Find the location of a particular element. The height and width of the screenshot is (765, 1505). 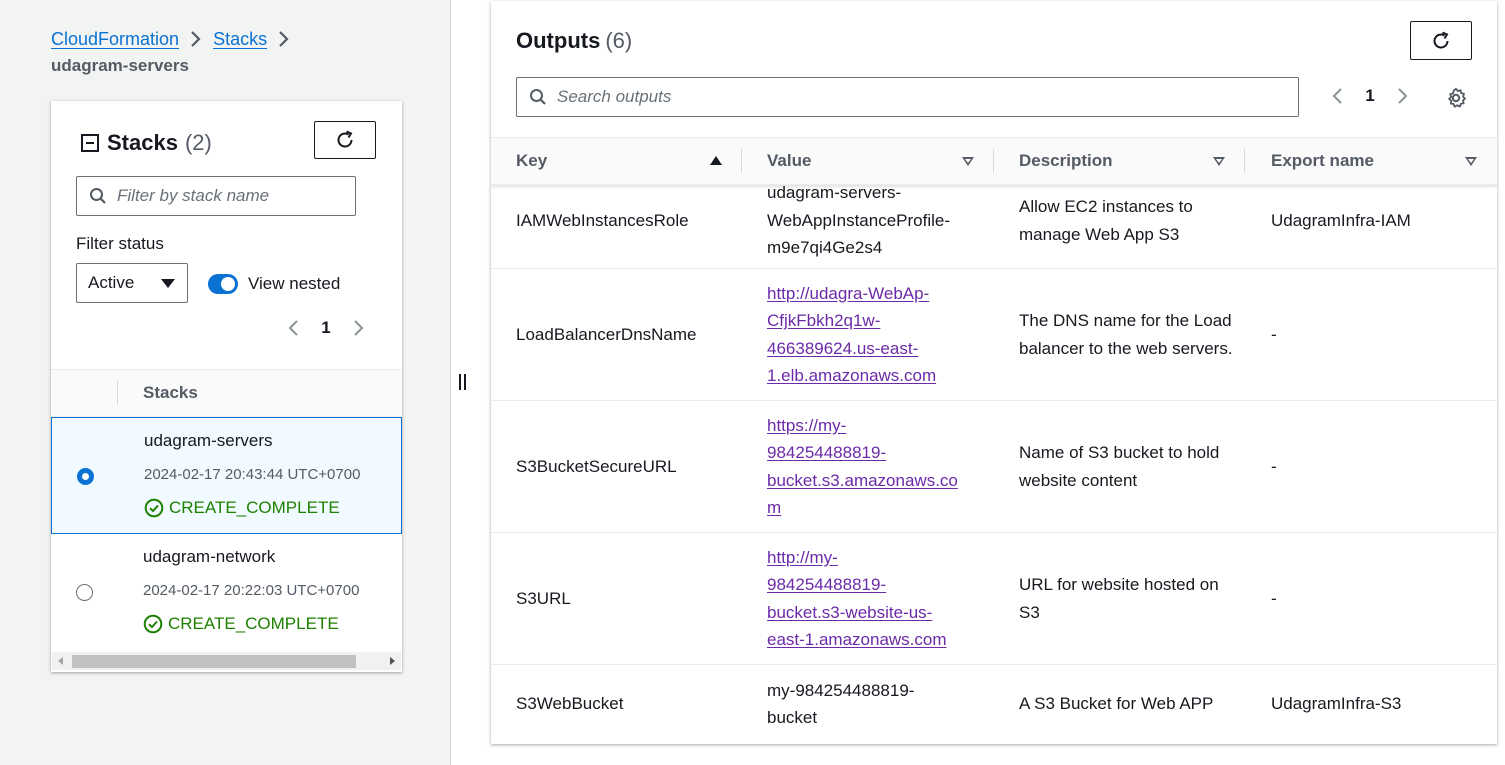

stacks-pagination: 1 is located at coordinates (326, 328).